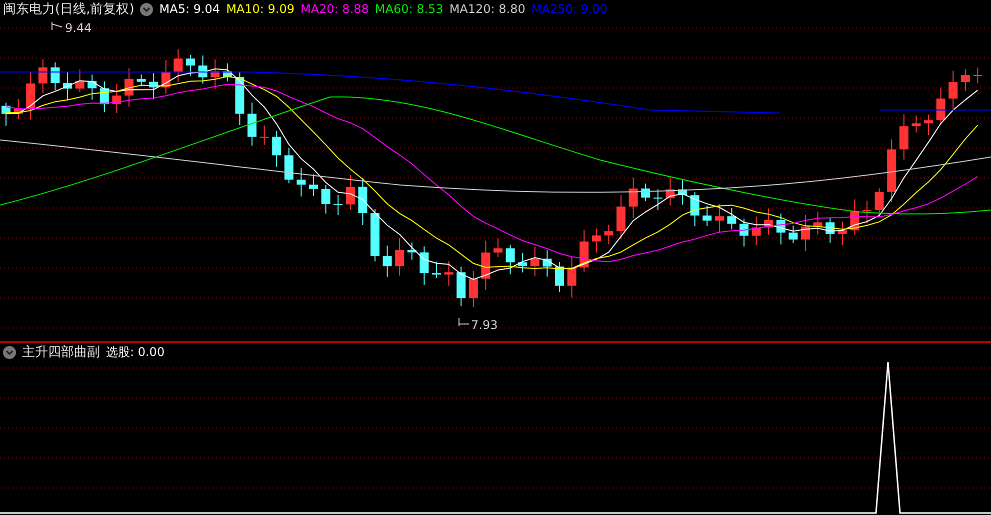  Describe the element at coordinates (61, 352) in the screenshot. I see `indicator-name: 主升四部曲副` at that location.